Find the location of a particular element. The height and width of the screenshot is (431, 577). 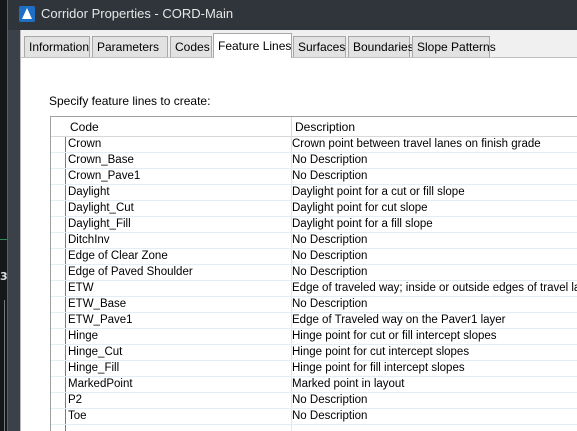

feature-line-description: Hinge point for cut intercept slopes is located at coordinates (381, 352).